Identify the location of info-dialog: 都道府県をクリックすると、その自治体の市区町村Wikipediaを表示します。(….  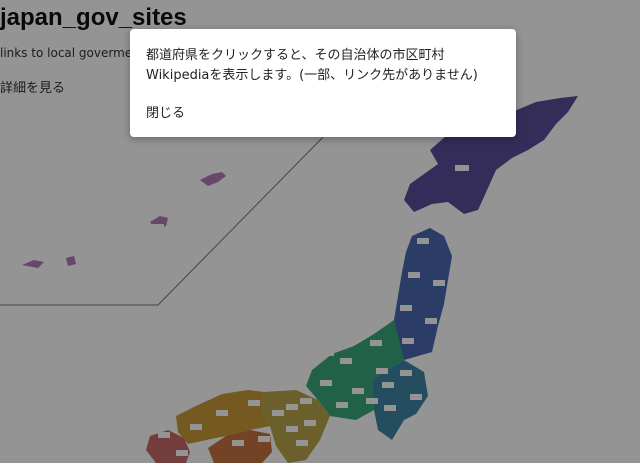
(323, 83).